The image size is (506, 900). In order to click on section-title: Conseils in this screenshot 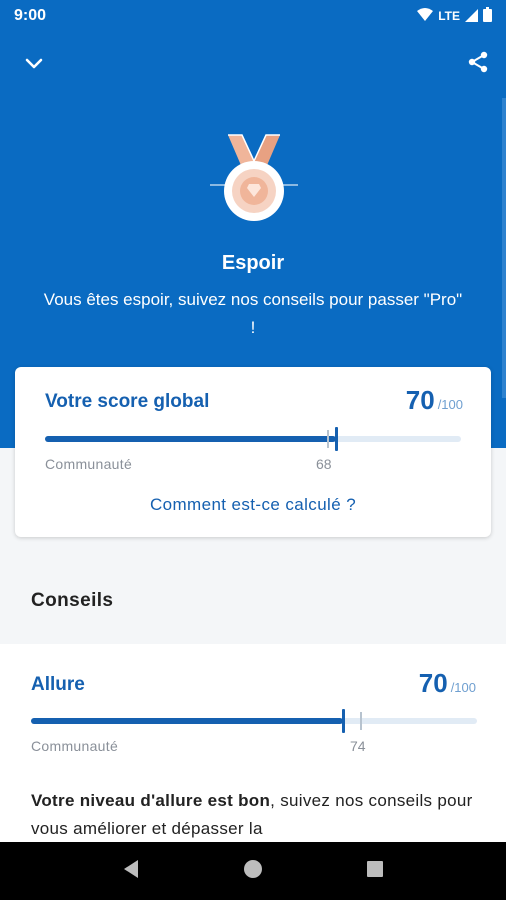, I will do `click(72, 600)`.